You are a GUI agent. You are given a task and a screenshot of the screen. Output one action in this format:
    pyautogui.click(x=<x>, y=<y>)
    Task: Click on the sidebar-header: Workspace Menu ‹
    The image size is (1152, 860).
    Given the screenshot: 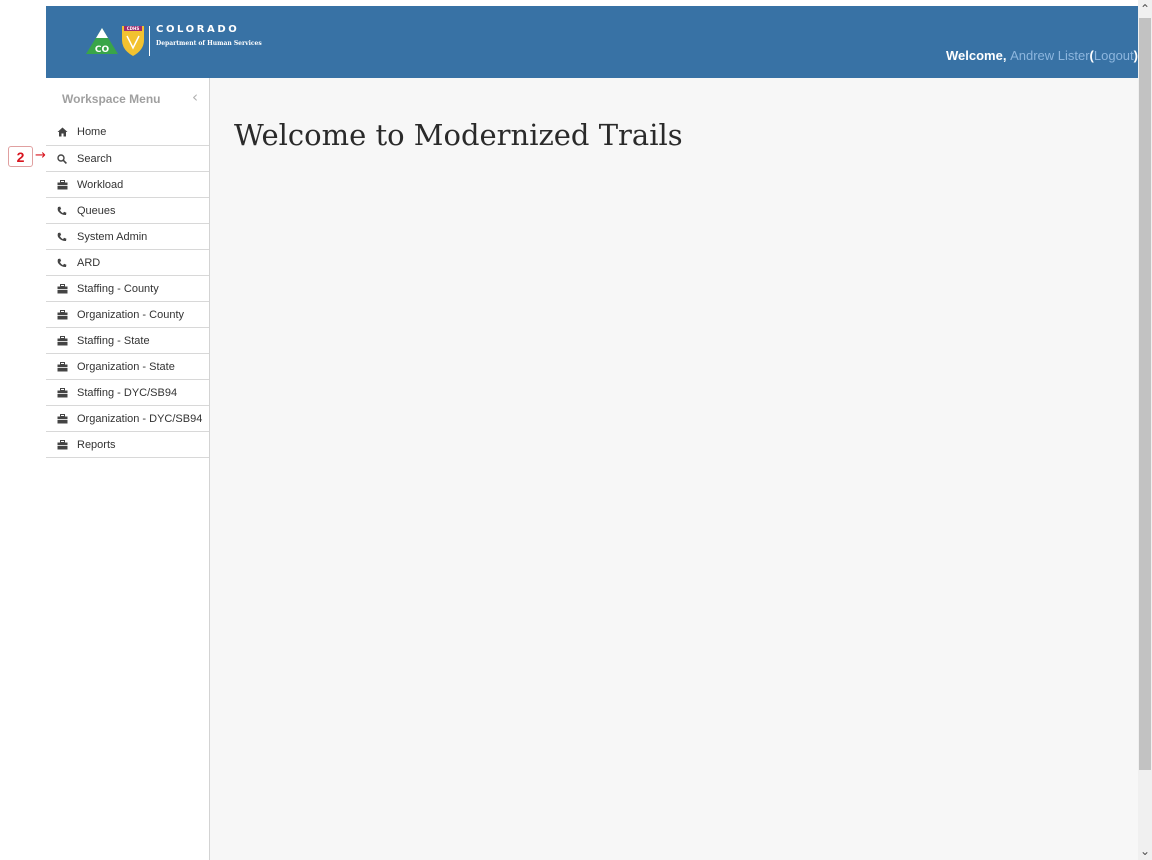 What is the action you would take?
    pyautogui.click(x=127, y=98)
    